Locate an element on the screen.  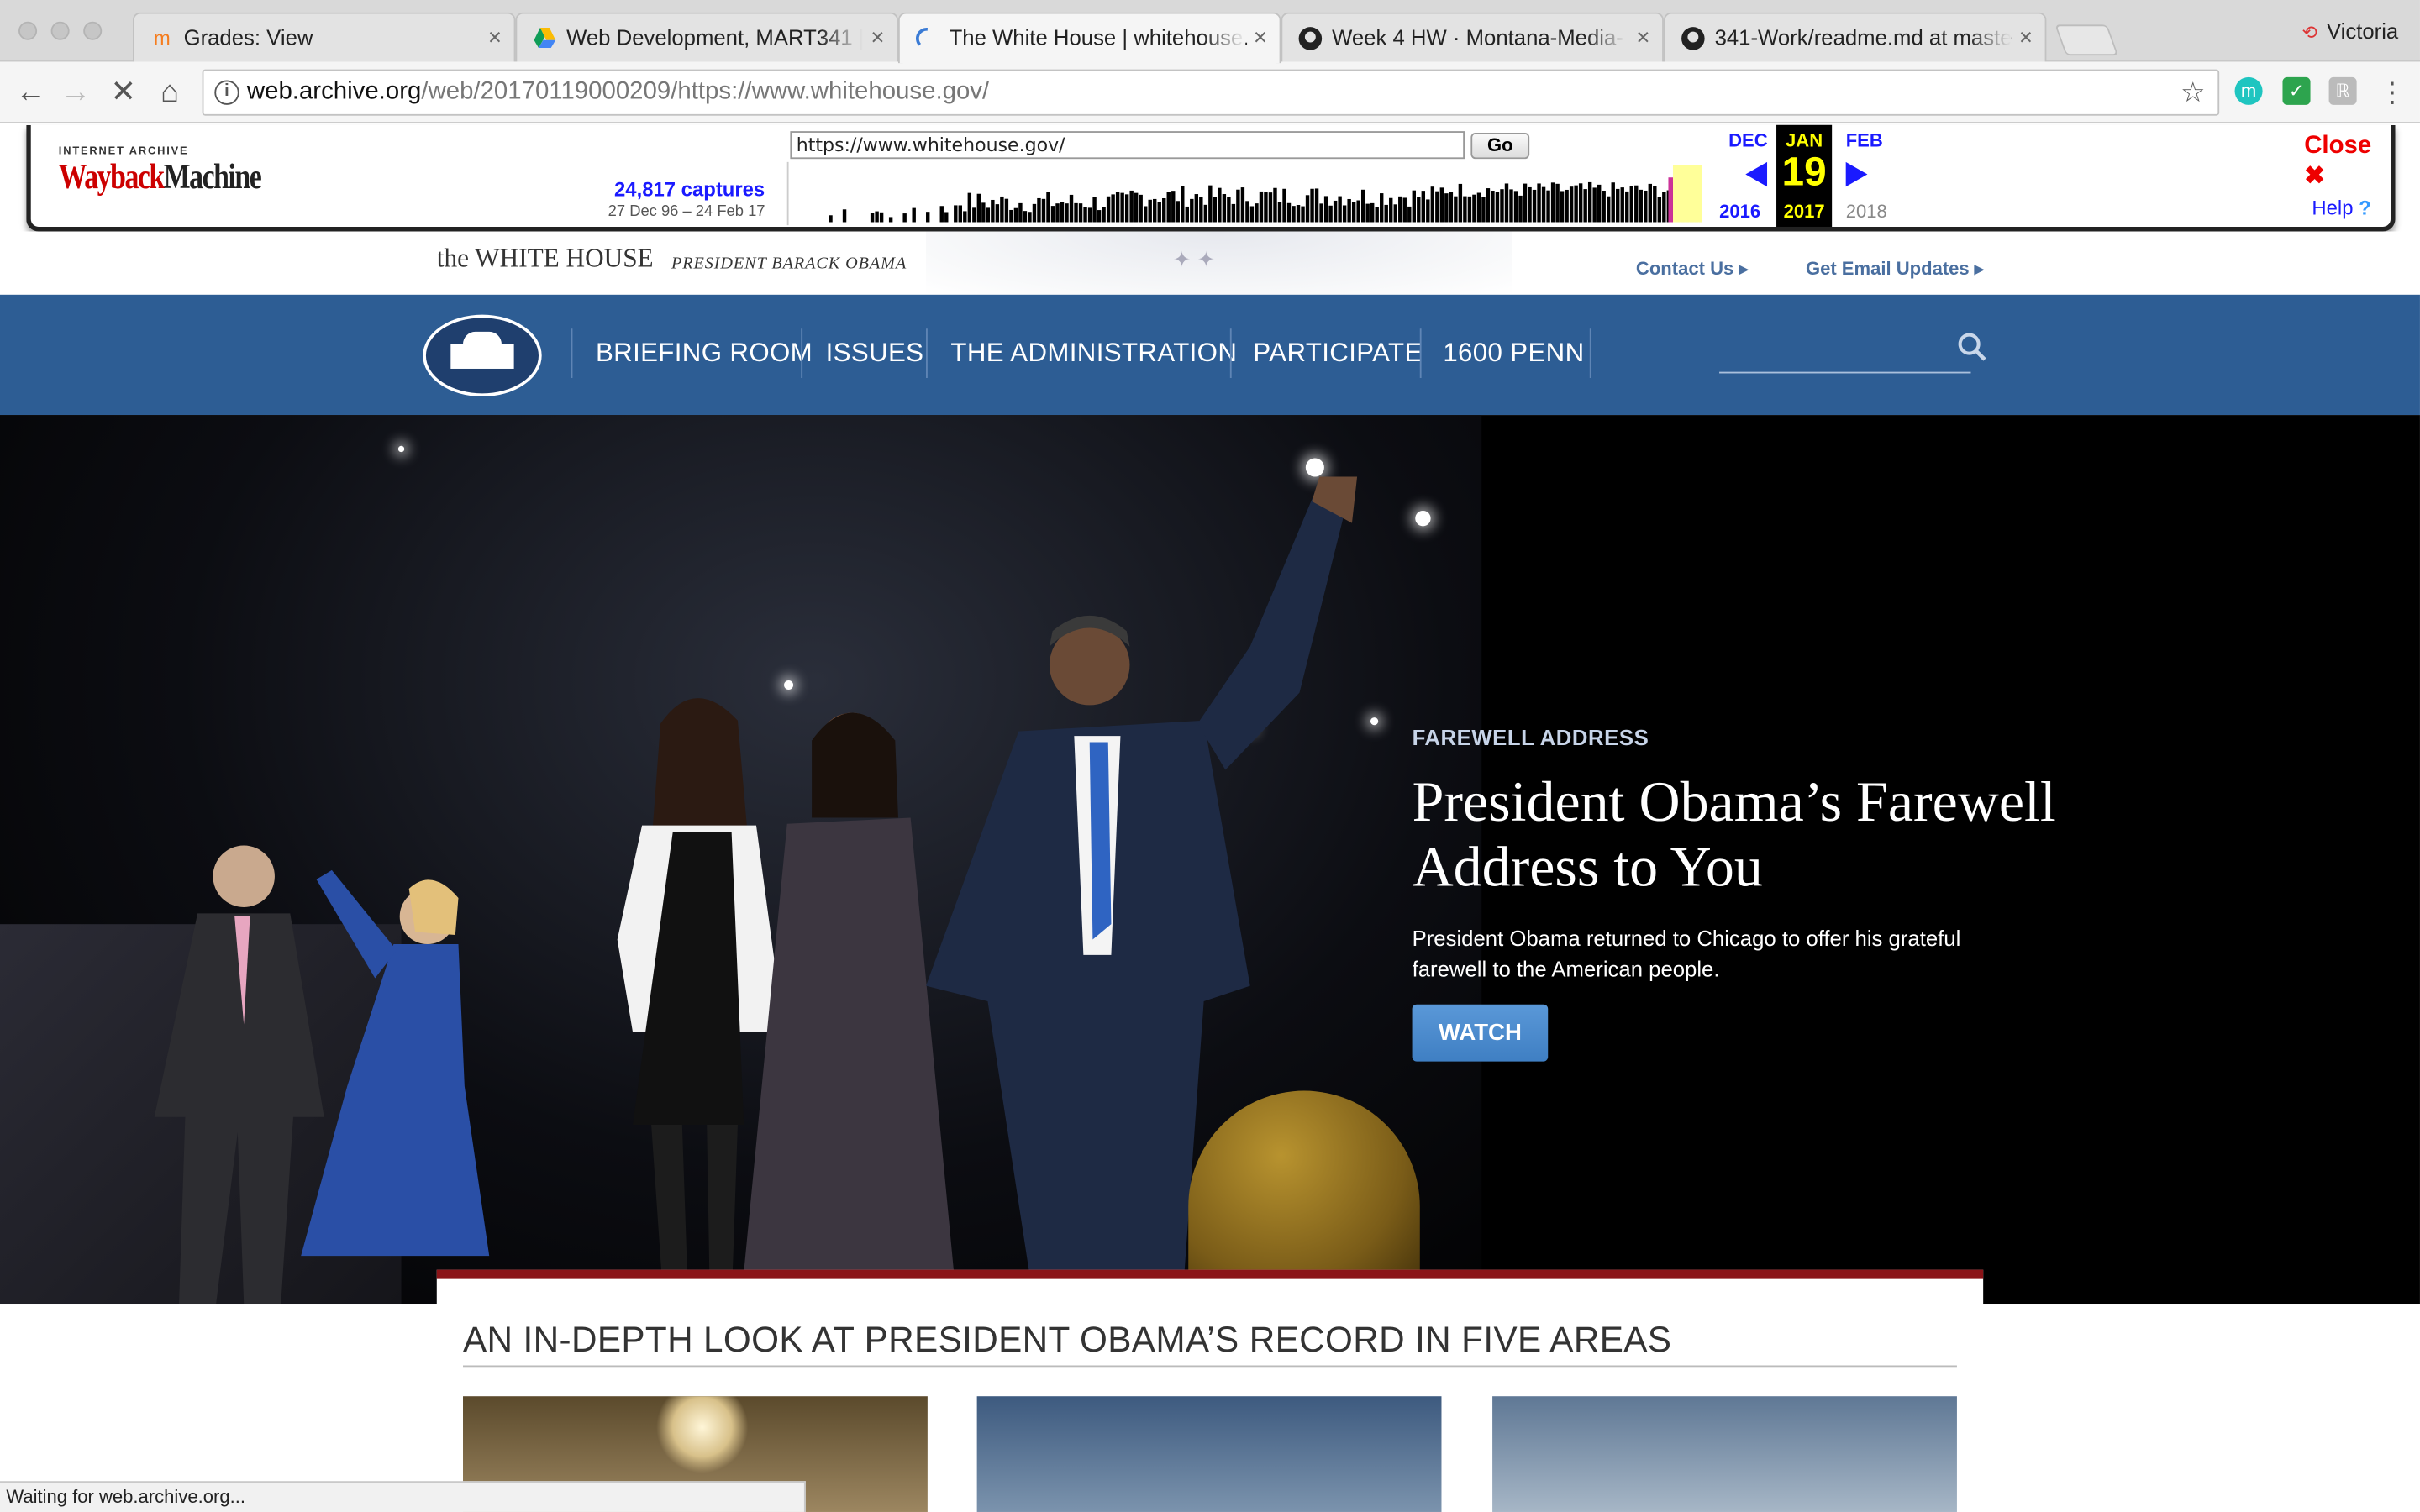
nav-1600-penn: 1600 PENN is located at coordinates (1513, 353).